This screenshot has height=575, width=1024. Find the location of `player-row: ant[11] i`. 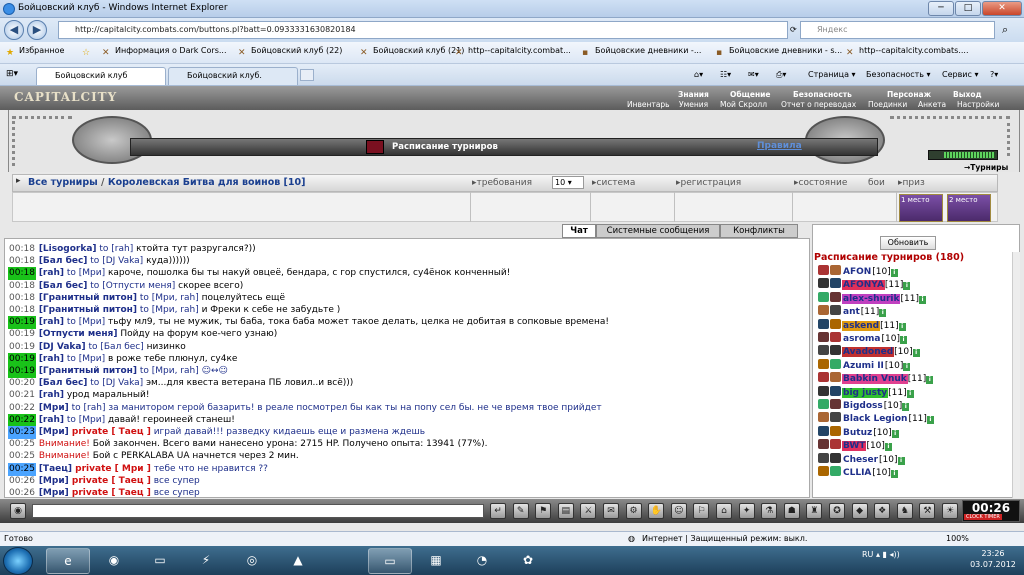

player-row: ant[11] i is located at coordinates (852, 311).